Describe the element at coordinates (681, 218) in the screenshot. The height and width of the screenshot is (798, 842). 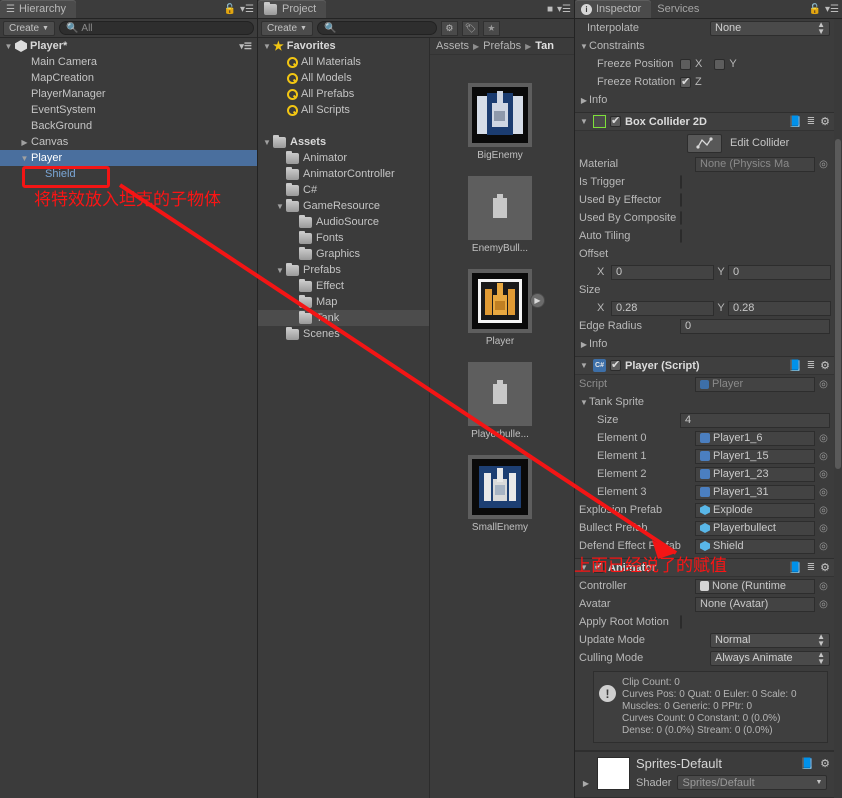
I see `used-by-composite-checkbox` at that location.